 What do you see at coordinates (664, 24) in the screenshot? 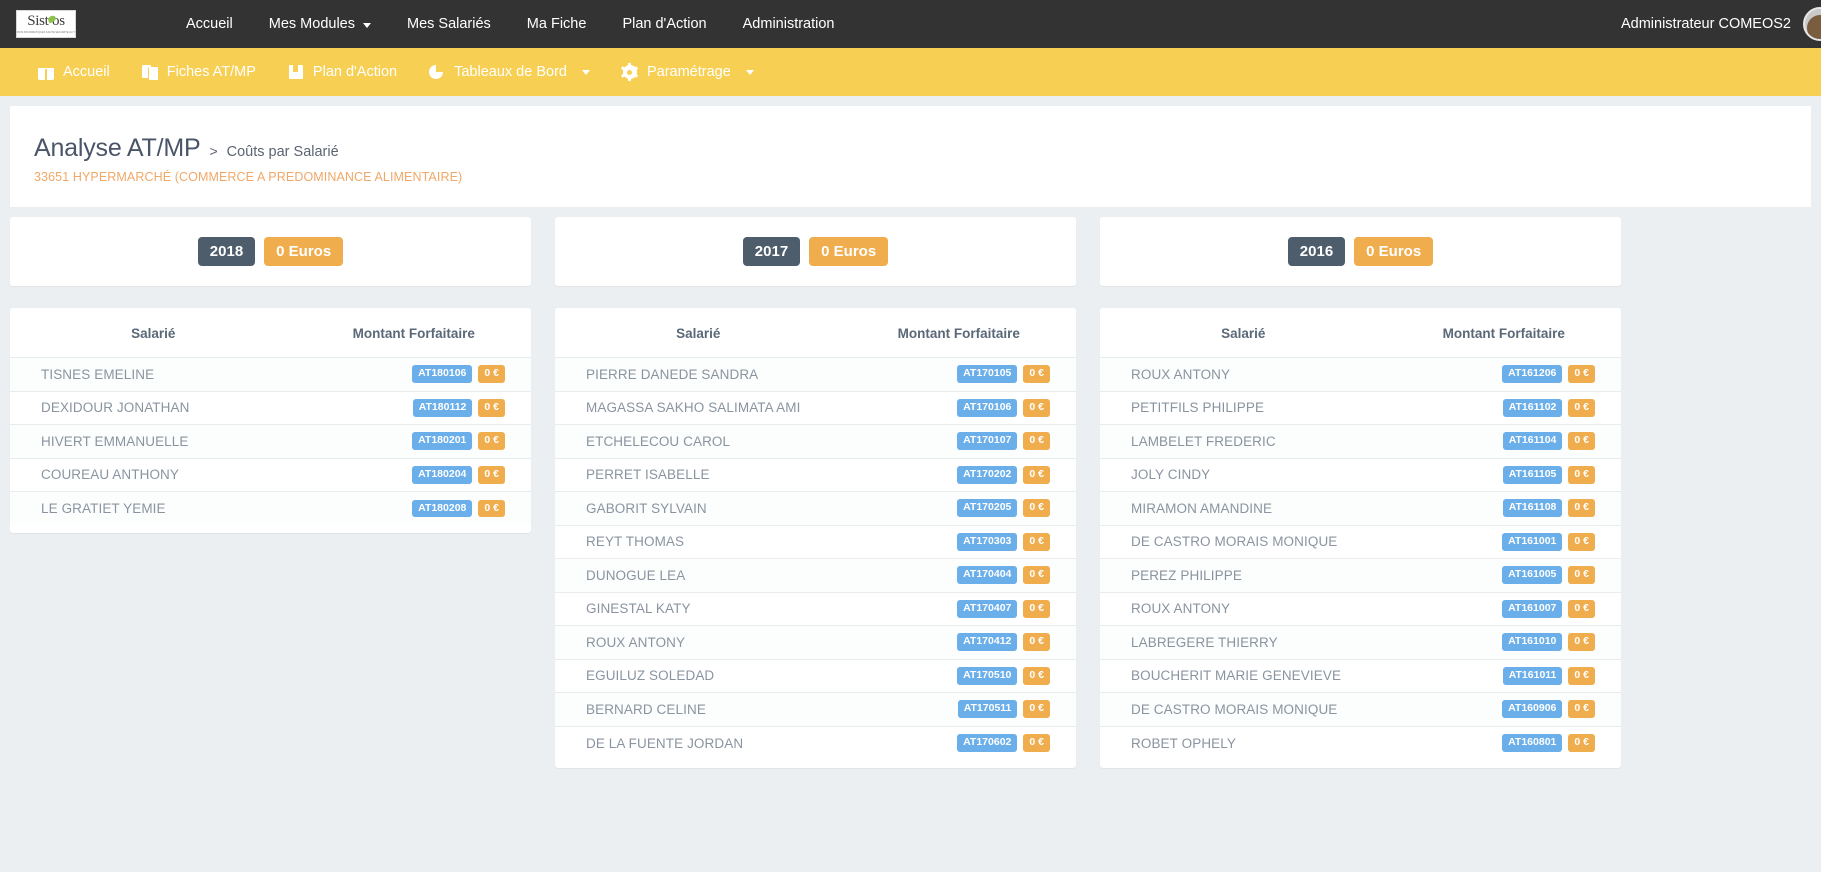
I see `nav-item-plan-daction: Plan d'Action` at bounding box center [664, 24].